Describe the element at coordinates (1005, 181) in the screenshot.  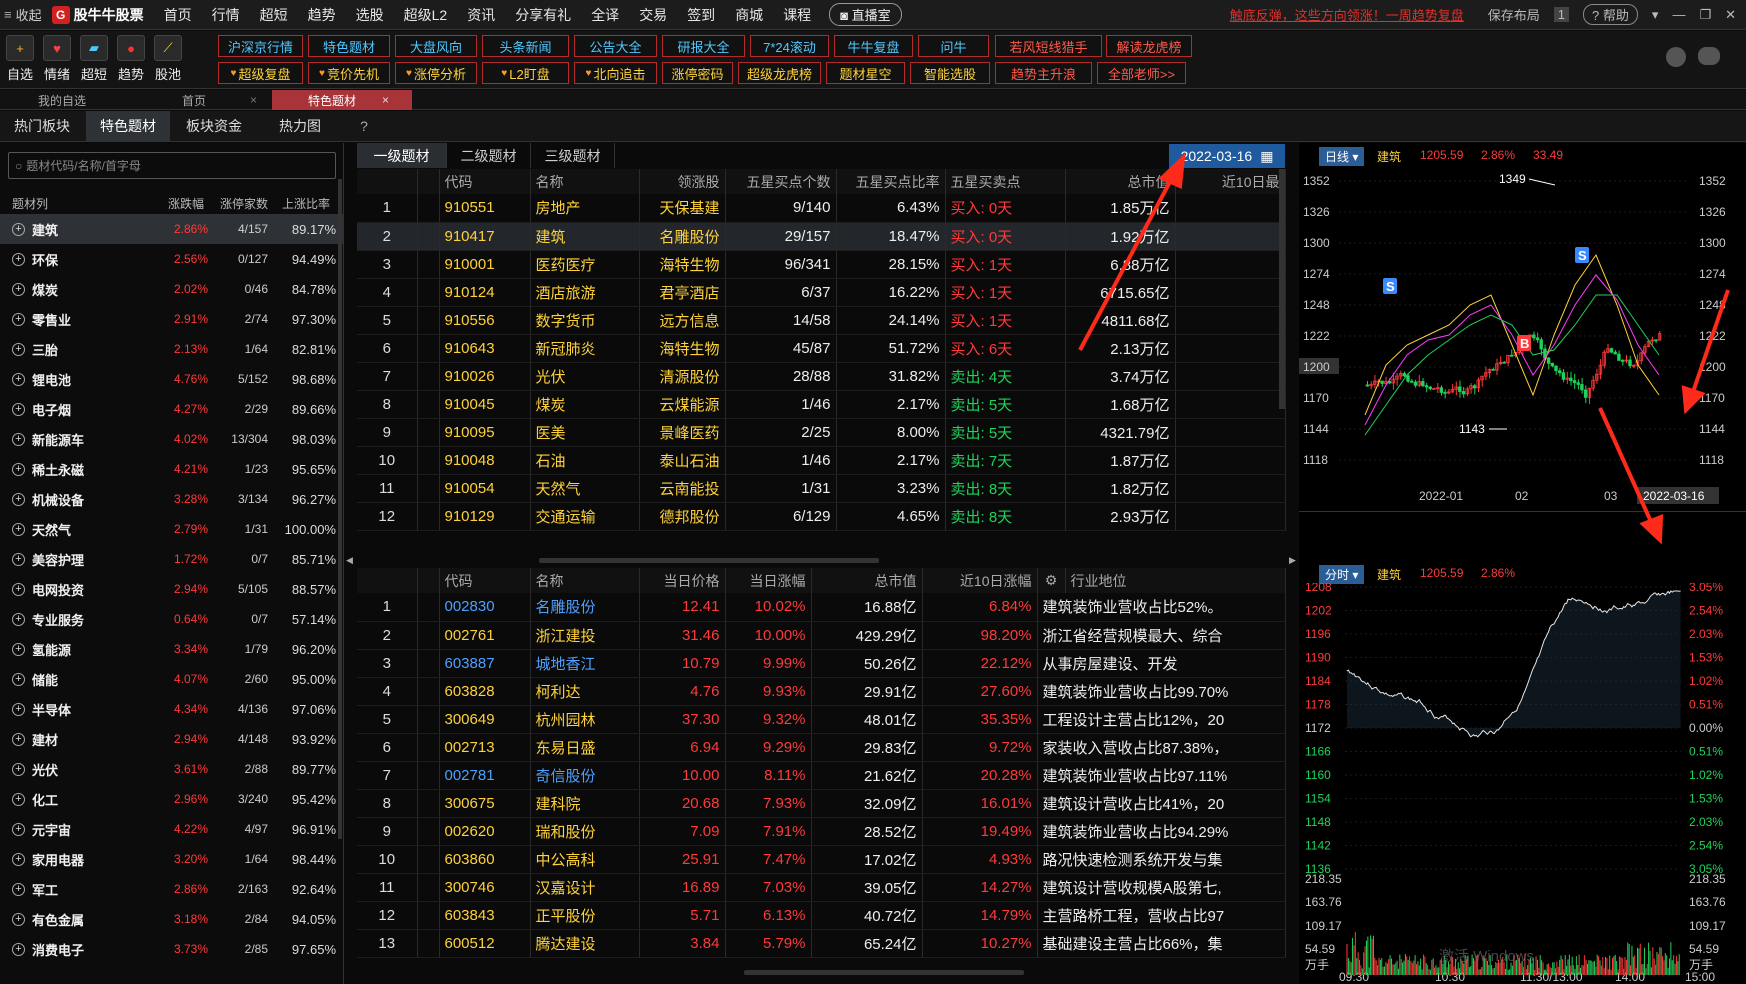
I see `column-header: 五星买卖点` at that location.